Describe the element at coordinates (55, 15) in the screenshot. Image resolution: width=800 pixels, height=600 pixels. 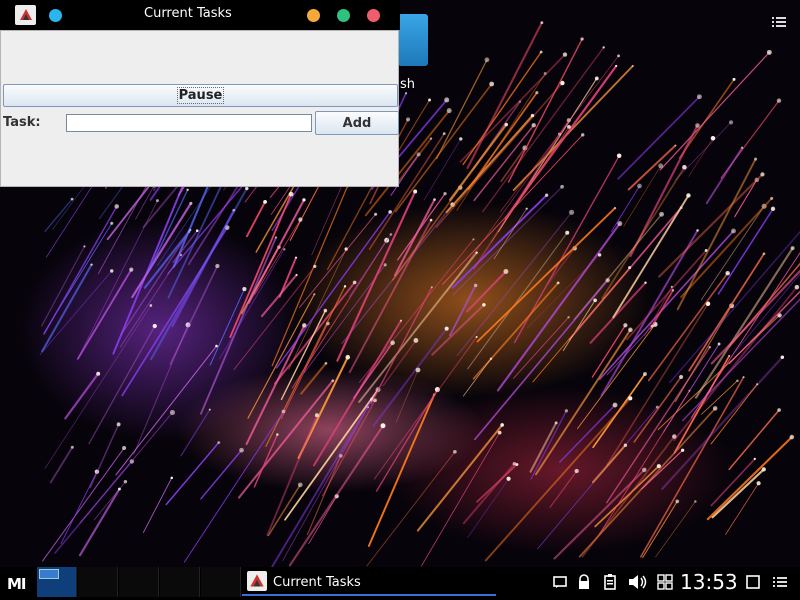
I see `sticky-button` at that location.